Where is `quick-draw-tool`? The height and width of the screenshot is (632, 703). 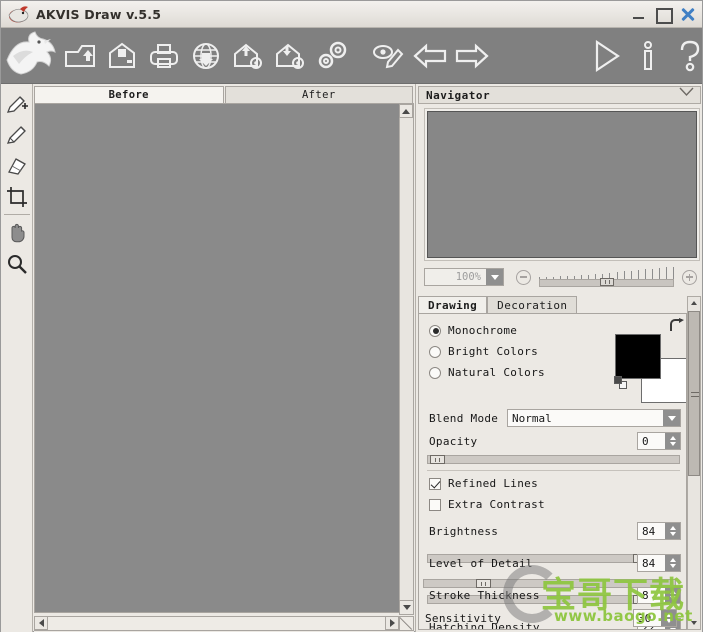
quick-draw-tool is located at coordinates (17, 103).